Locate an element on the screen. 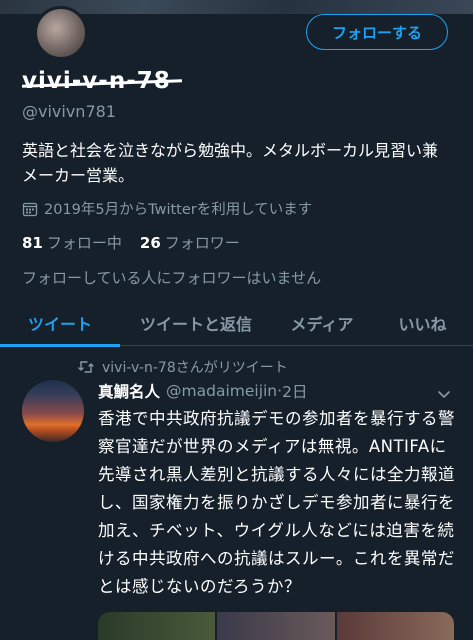 The width and height of the screenshot is (473, 640). profile-tabs: ツイート ツイートと返信 メディア いいね is located at coordinates (236, 323).